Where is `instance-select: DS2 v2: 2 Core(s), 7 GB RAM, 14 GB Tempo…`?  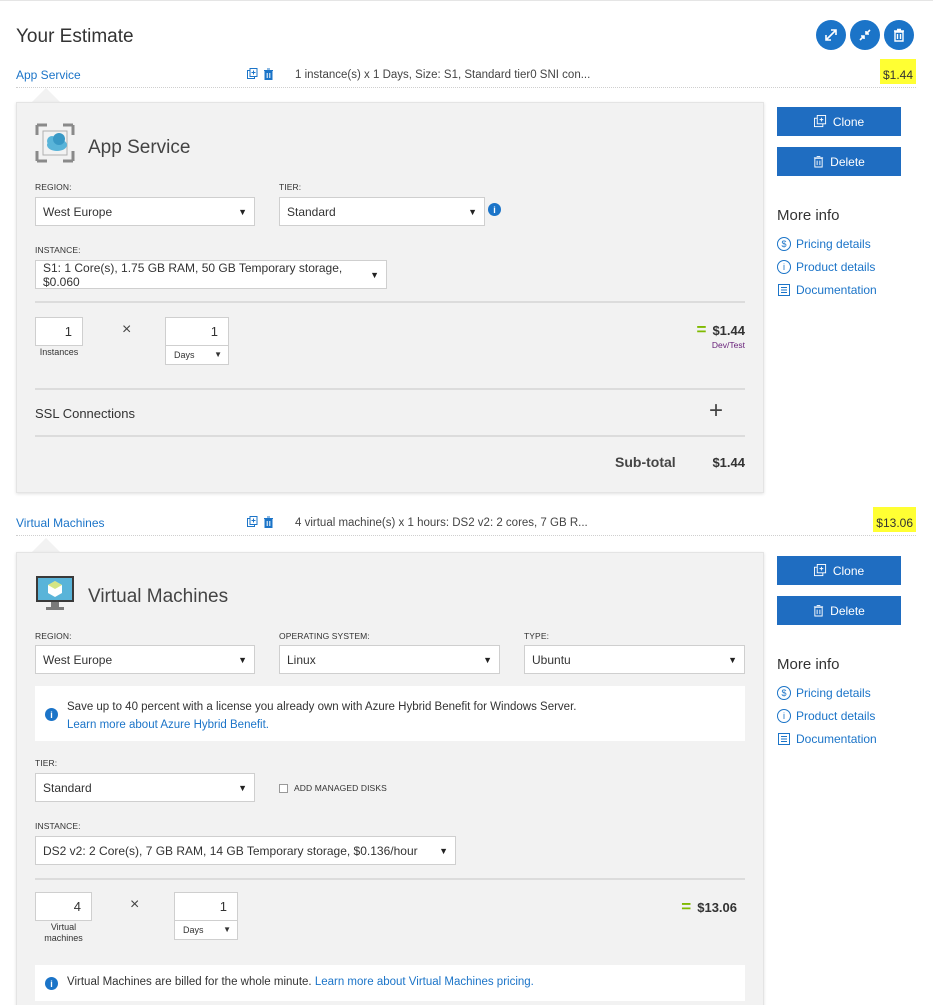 instance-select: DS2 v2: 2 Core(s), 7 GB RAM, 14 GB Tempo… is located at coordinates (245, 850).